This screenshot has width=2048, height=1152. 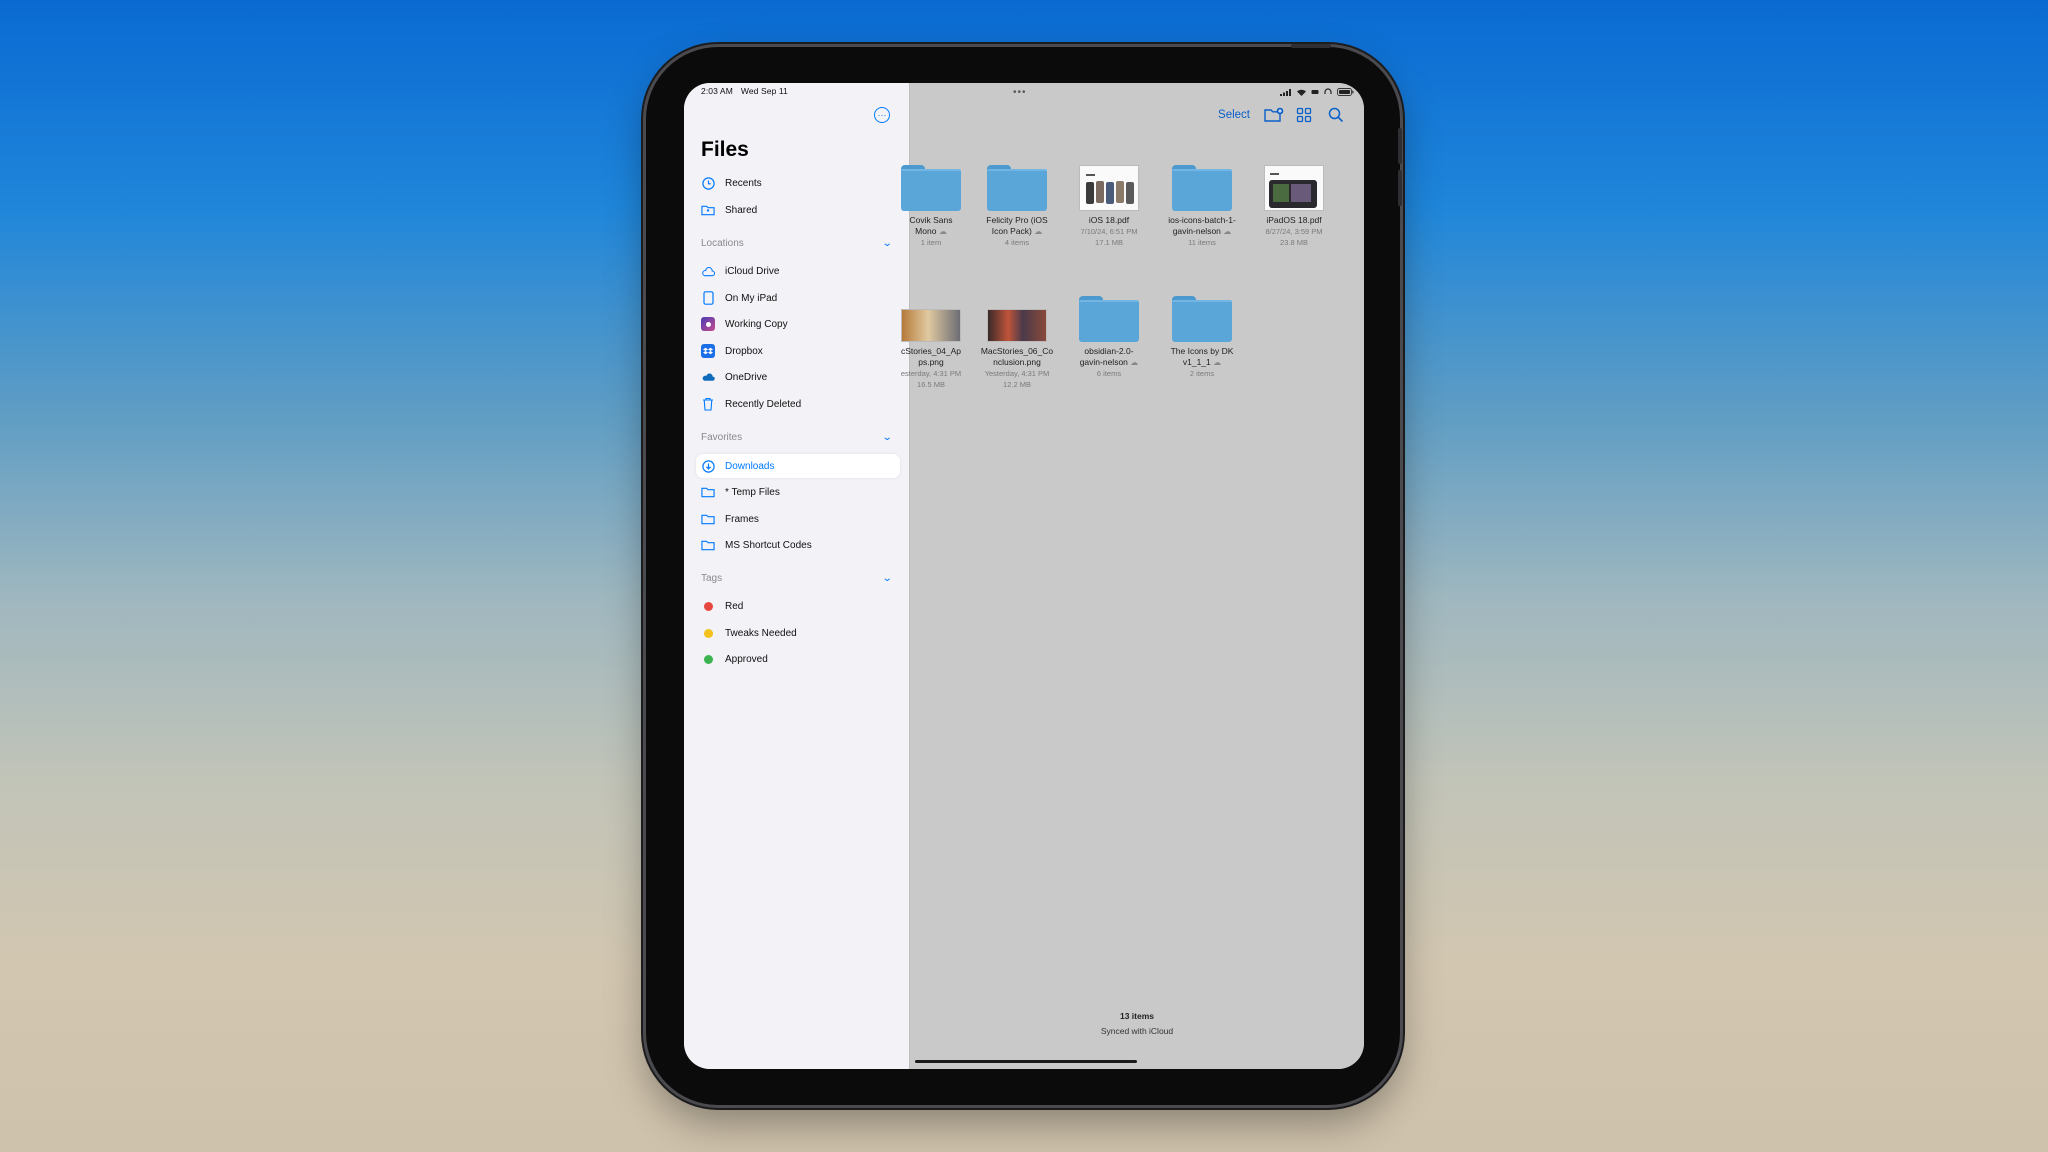 What do you see at coordinates (1202, 357) in the screenshot?
I see `item-name: The Icons by DK v1_1_1 ☁` at bounding box center [1202, 357].